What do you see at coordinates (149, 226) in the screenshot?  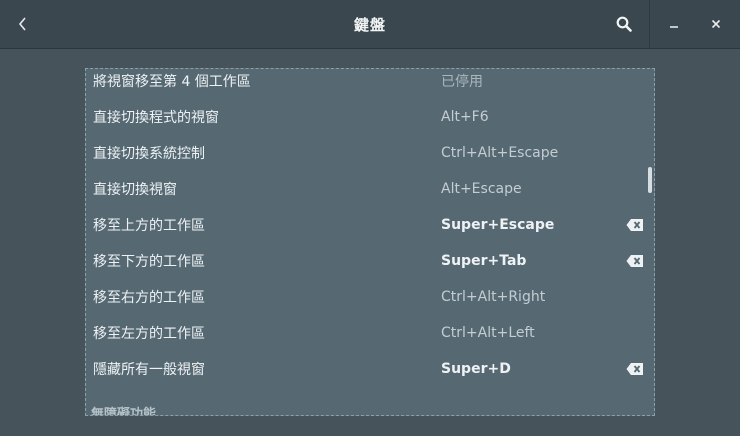 I see `shortcut-name: 移至上方的工作區` at bounding box center [149, 226].